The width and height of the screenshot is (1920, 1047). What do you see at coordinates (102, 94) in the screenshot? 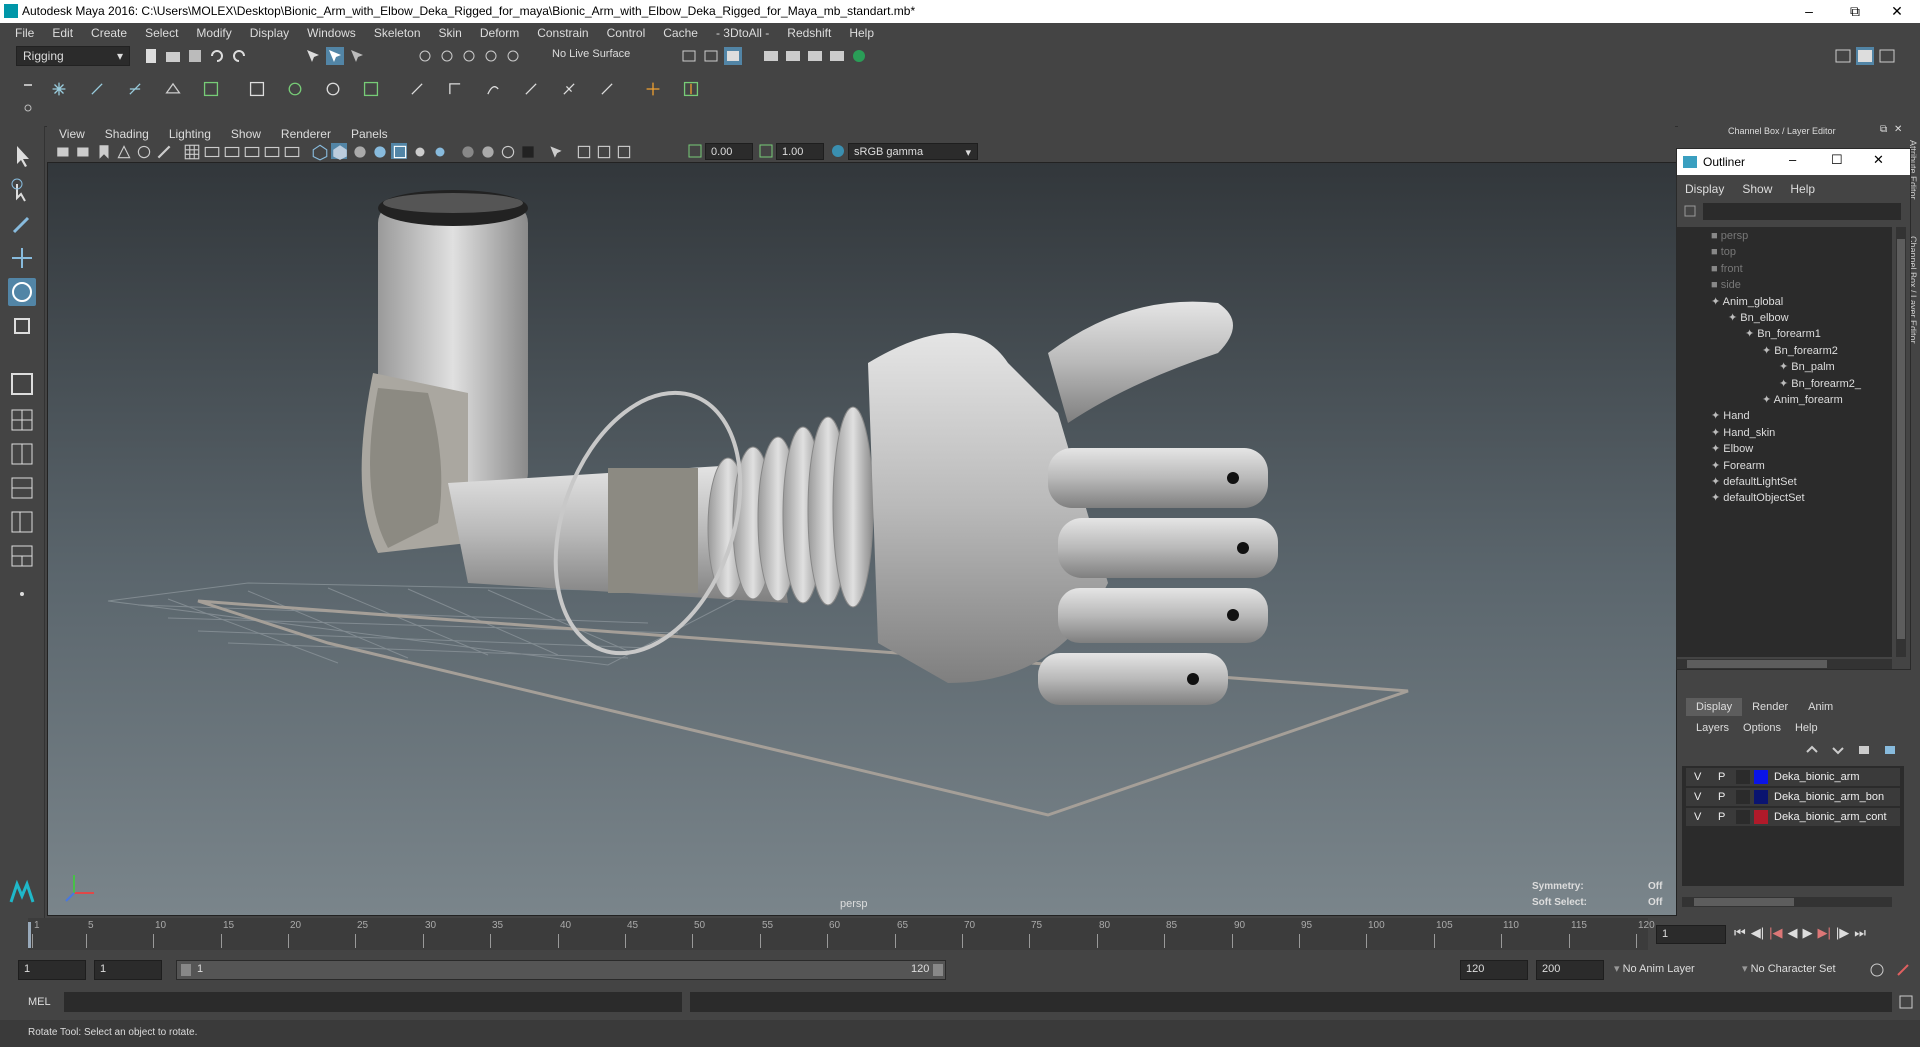
I see `ik-handle-icon` at bounding box center [102, 94].